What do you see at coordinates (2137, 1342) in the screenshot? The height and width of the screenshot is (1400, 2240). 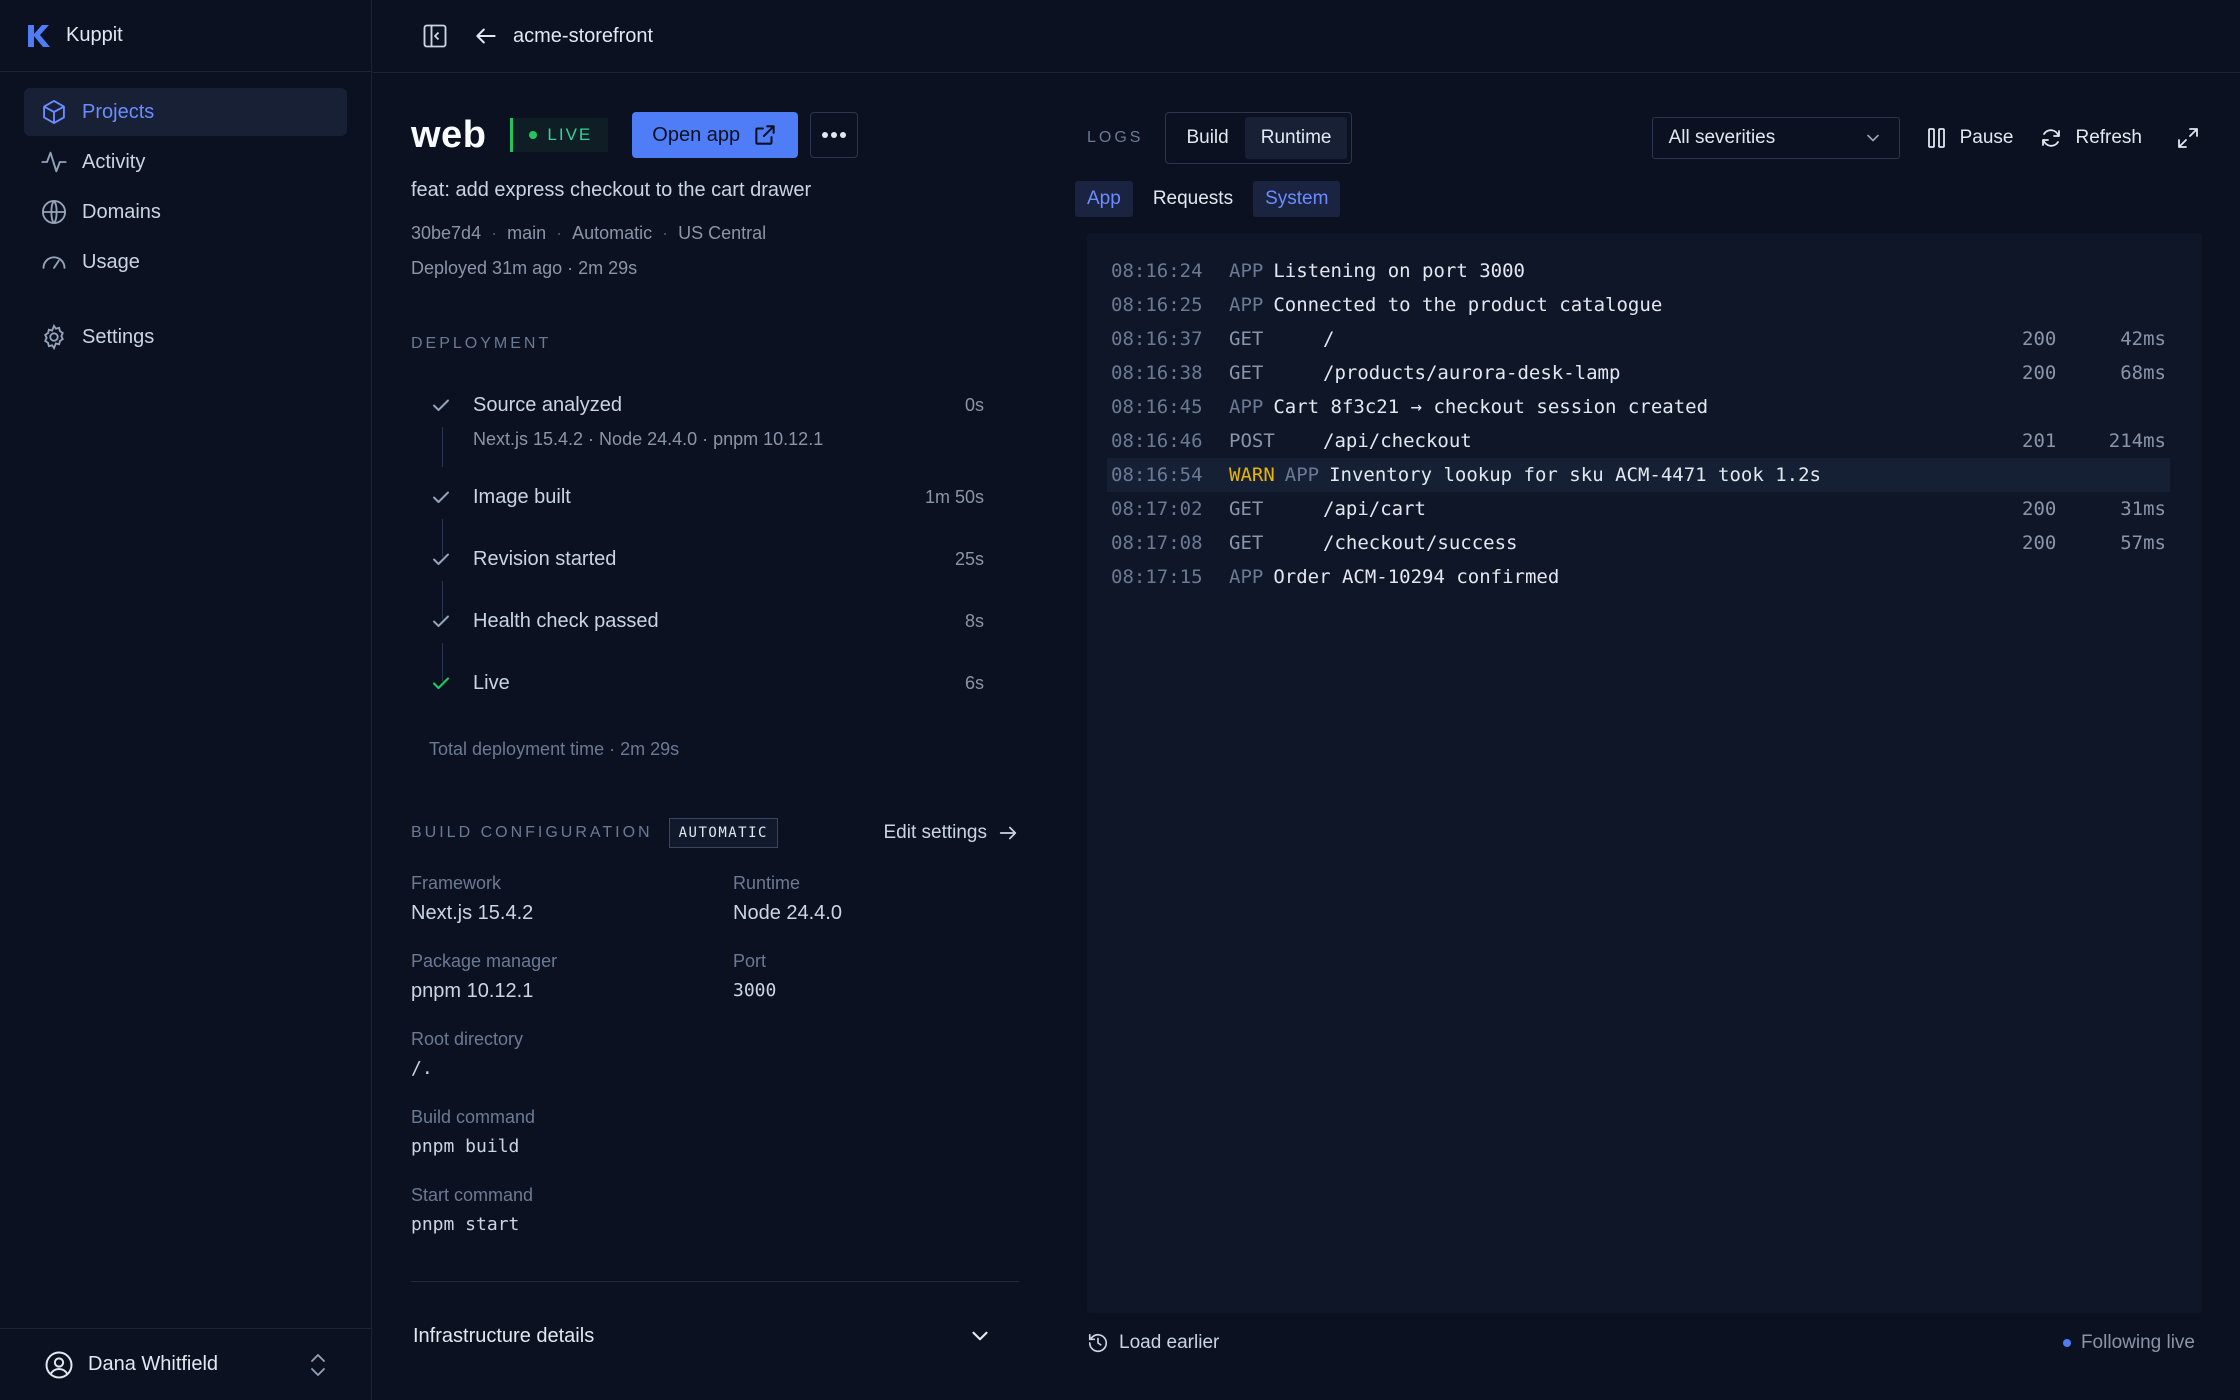 I see `following-label: Following live` at bounding box center [2137, 1342].